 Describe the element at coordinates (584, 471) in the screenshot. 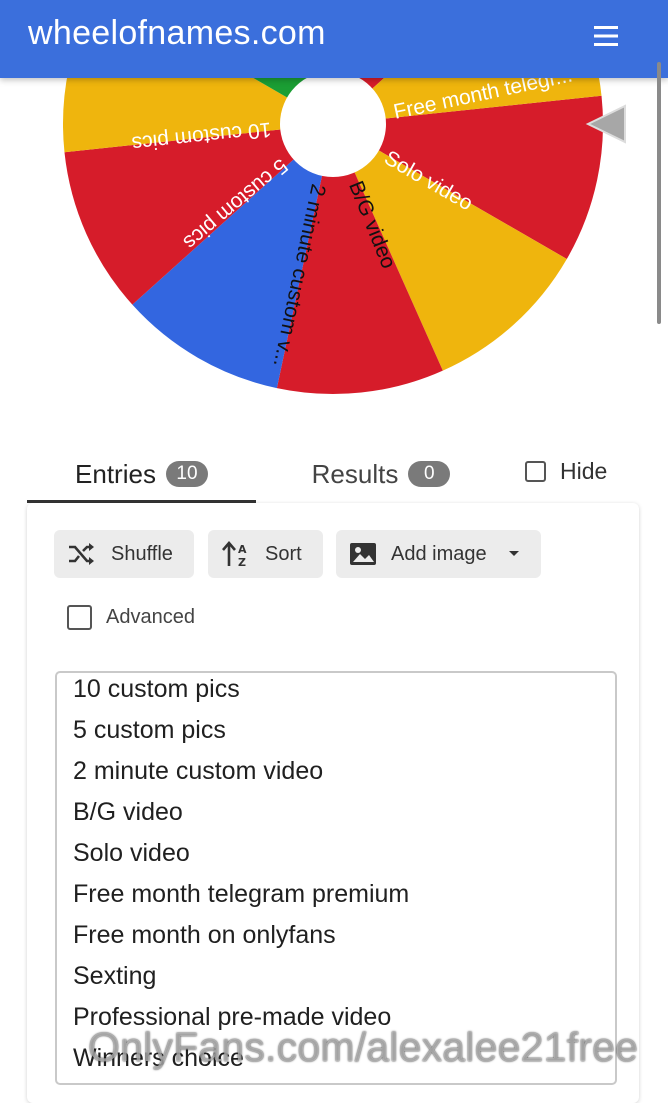

I see `hide-label: Hide` at that location.